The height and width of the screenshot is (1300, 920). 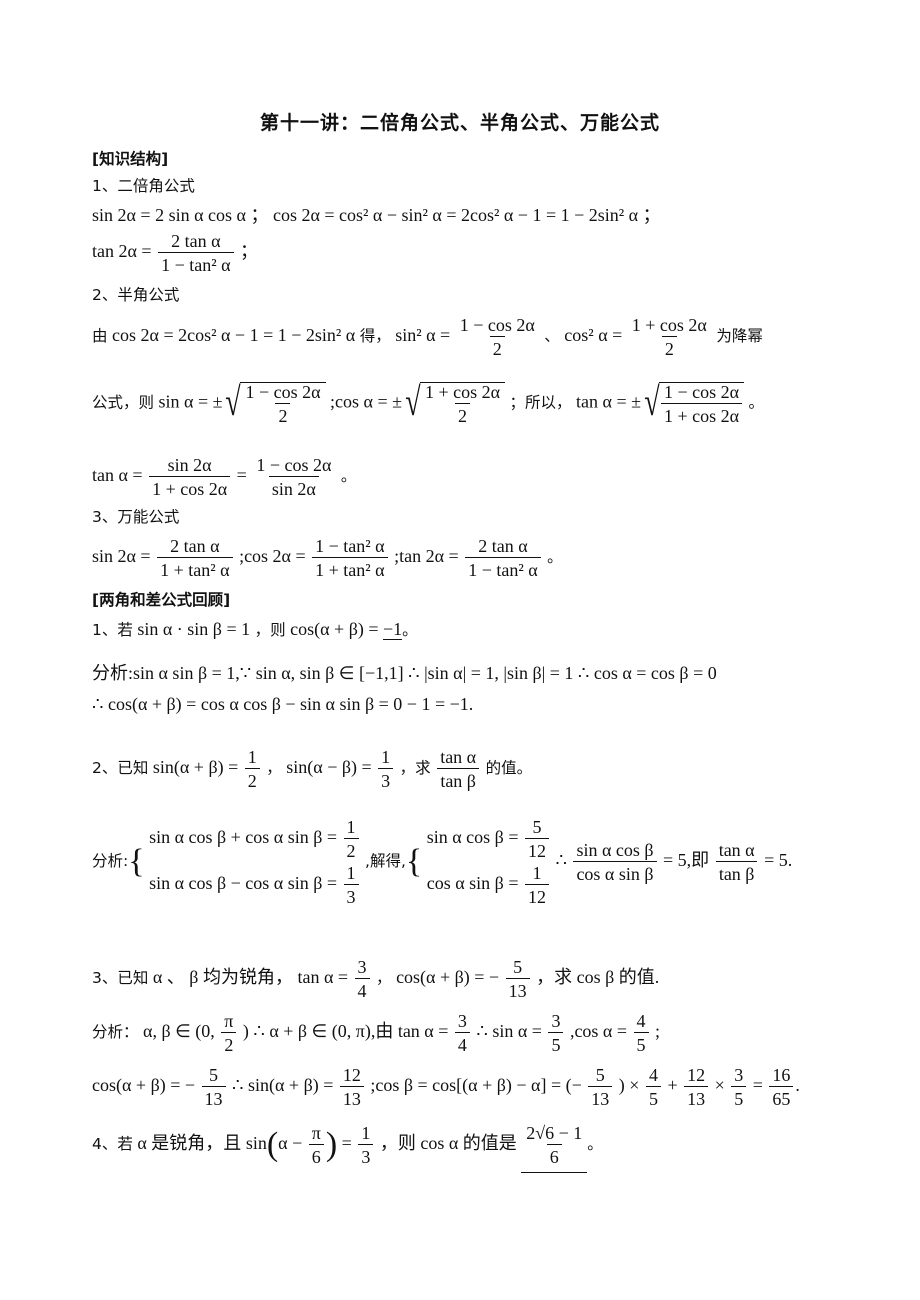 What do you see at coordinates (598, 977) in the screenshot?
I see `text: ，求 cos β 的值.` at bounding box center [598, 977].